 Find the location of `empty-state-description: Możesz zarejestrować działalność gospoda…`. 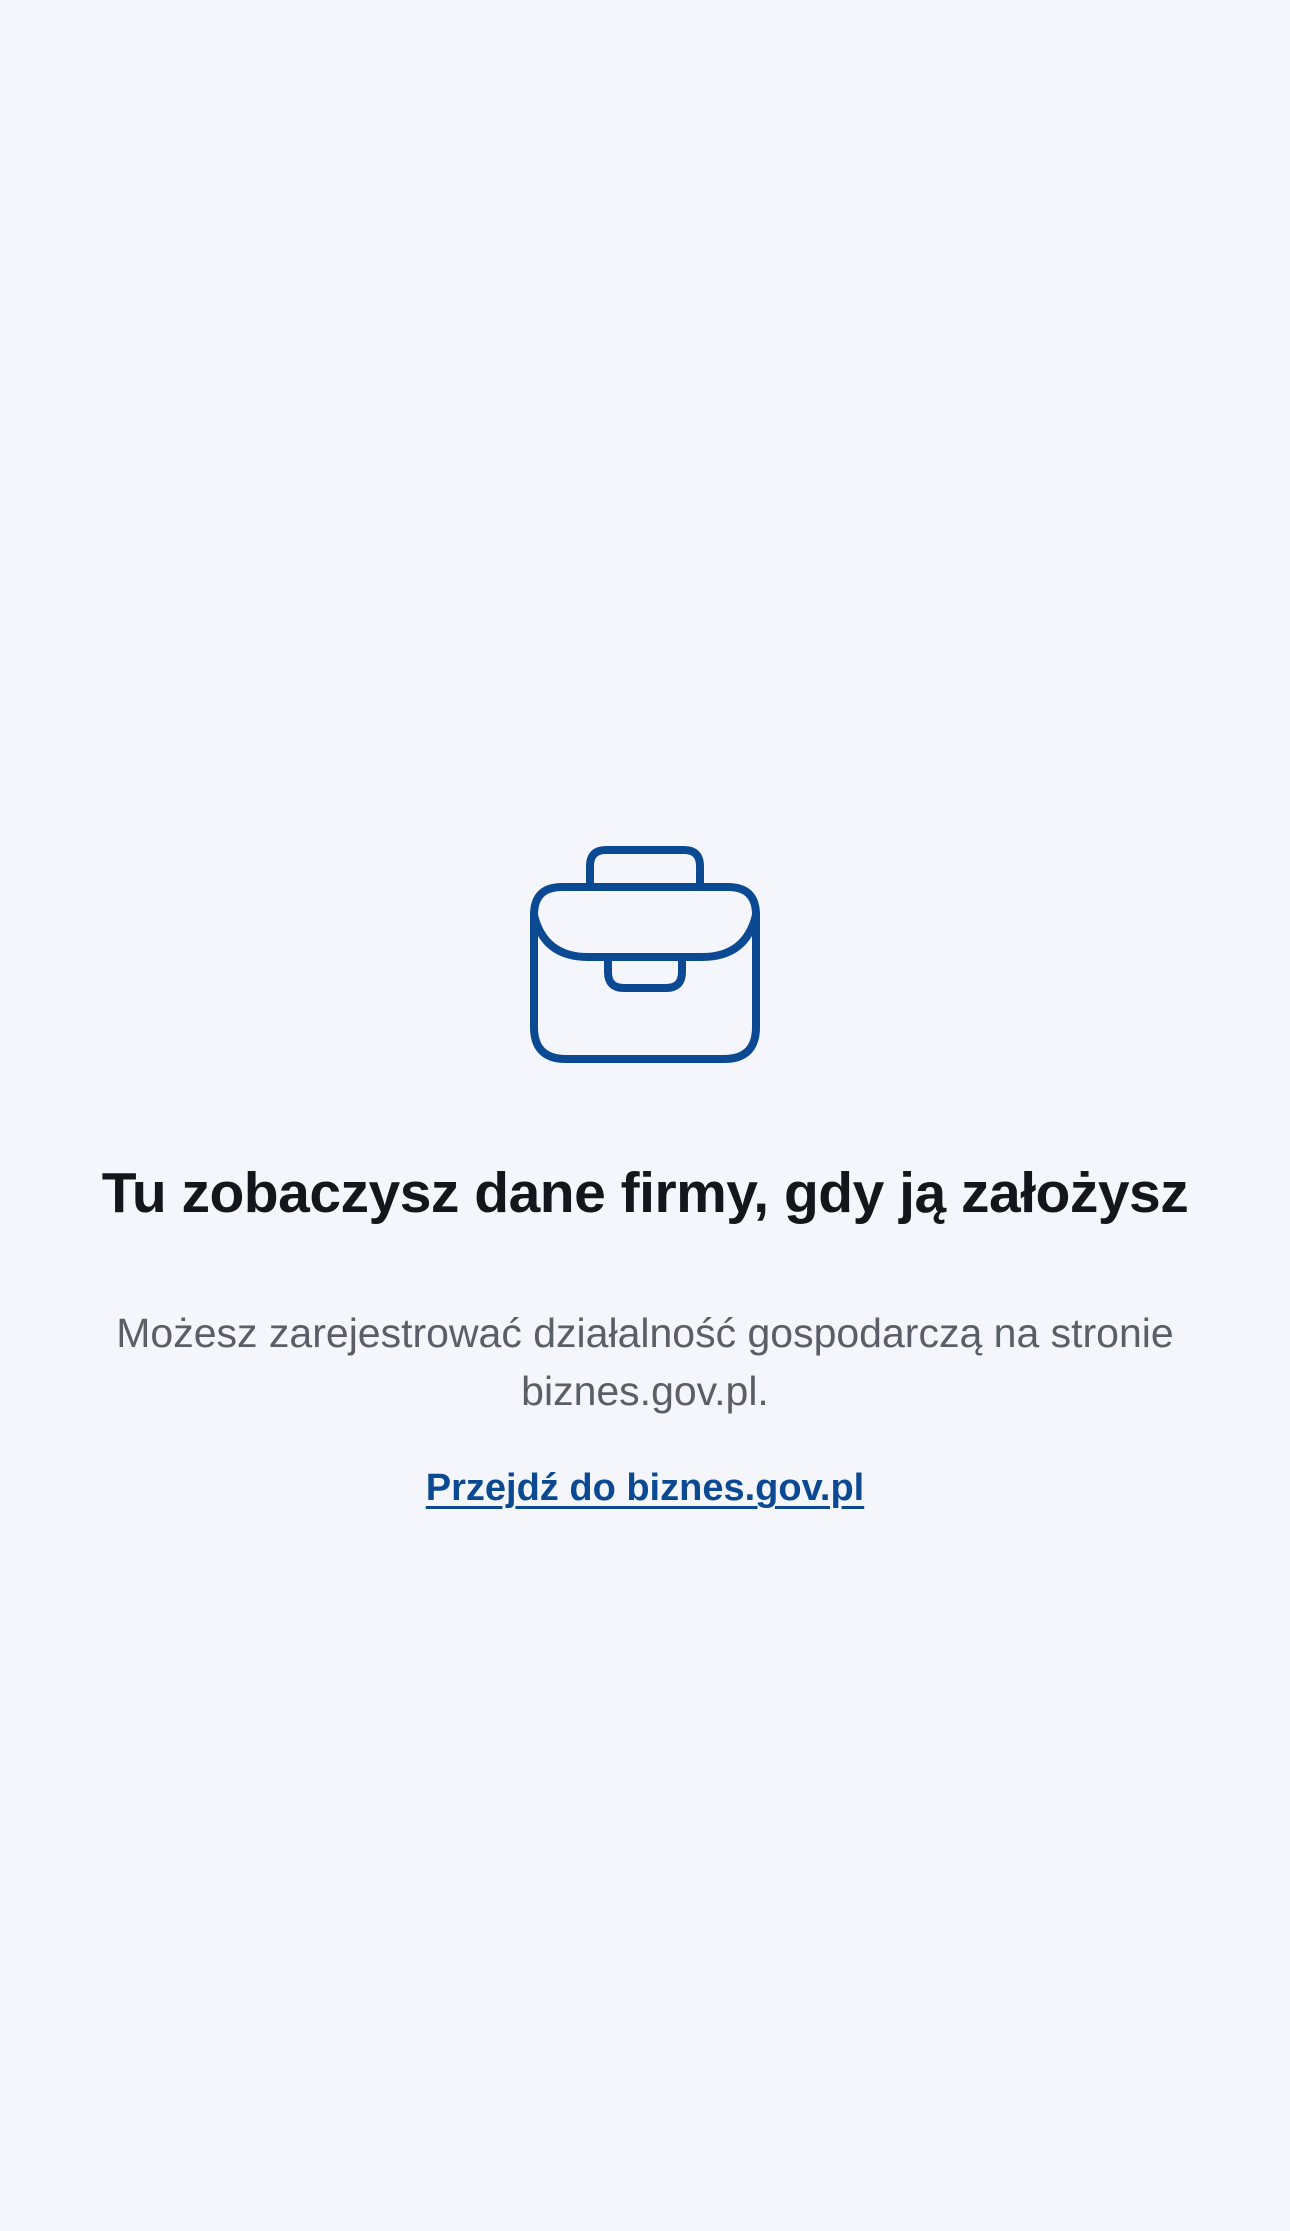

empty-state-description: Możesz zarejestrować działalność gospoda… is located at coordinates (645, 1362).